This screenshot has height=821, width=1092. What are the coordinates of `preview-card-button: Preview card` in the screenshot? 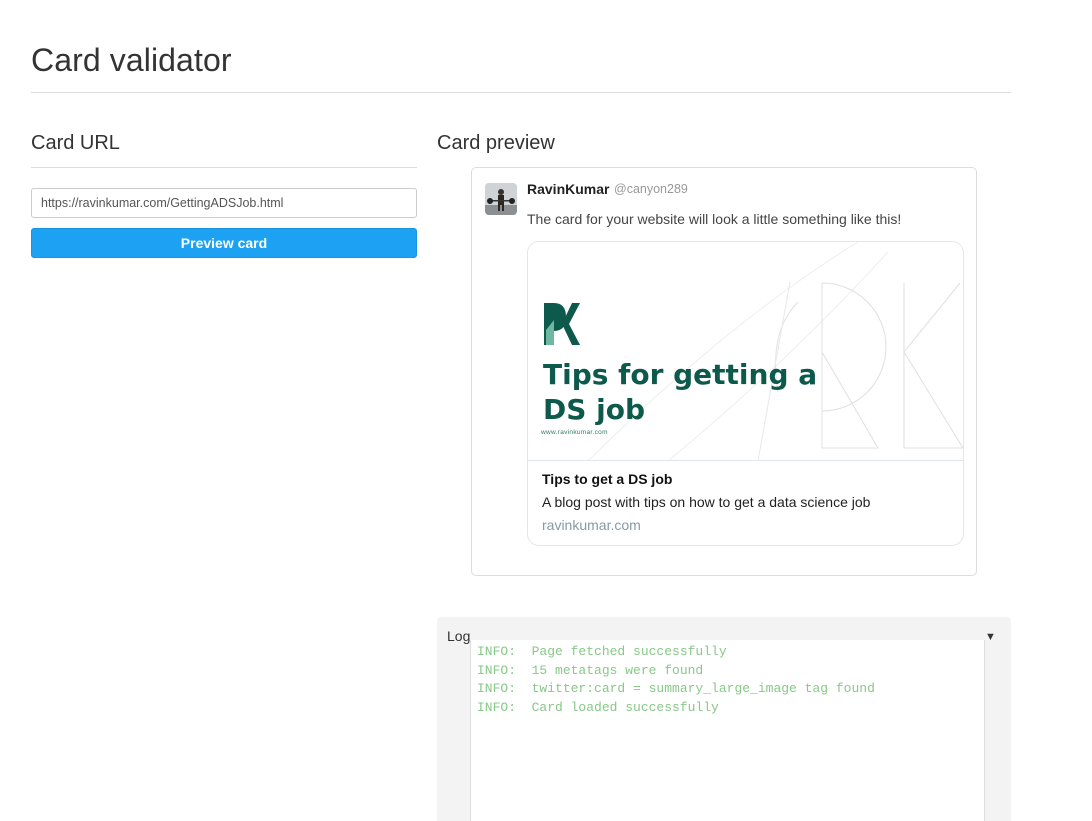 It's located at (224, 243).